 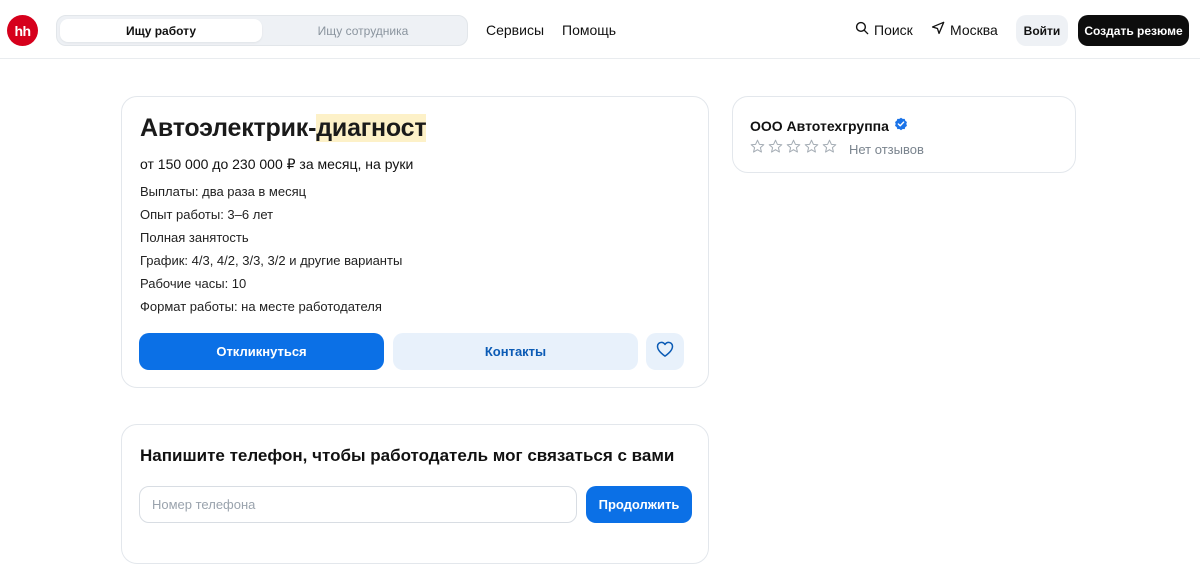 I want to click on city-label: Москва, so click(x=974, y=29).